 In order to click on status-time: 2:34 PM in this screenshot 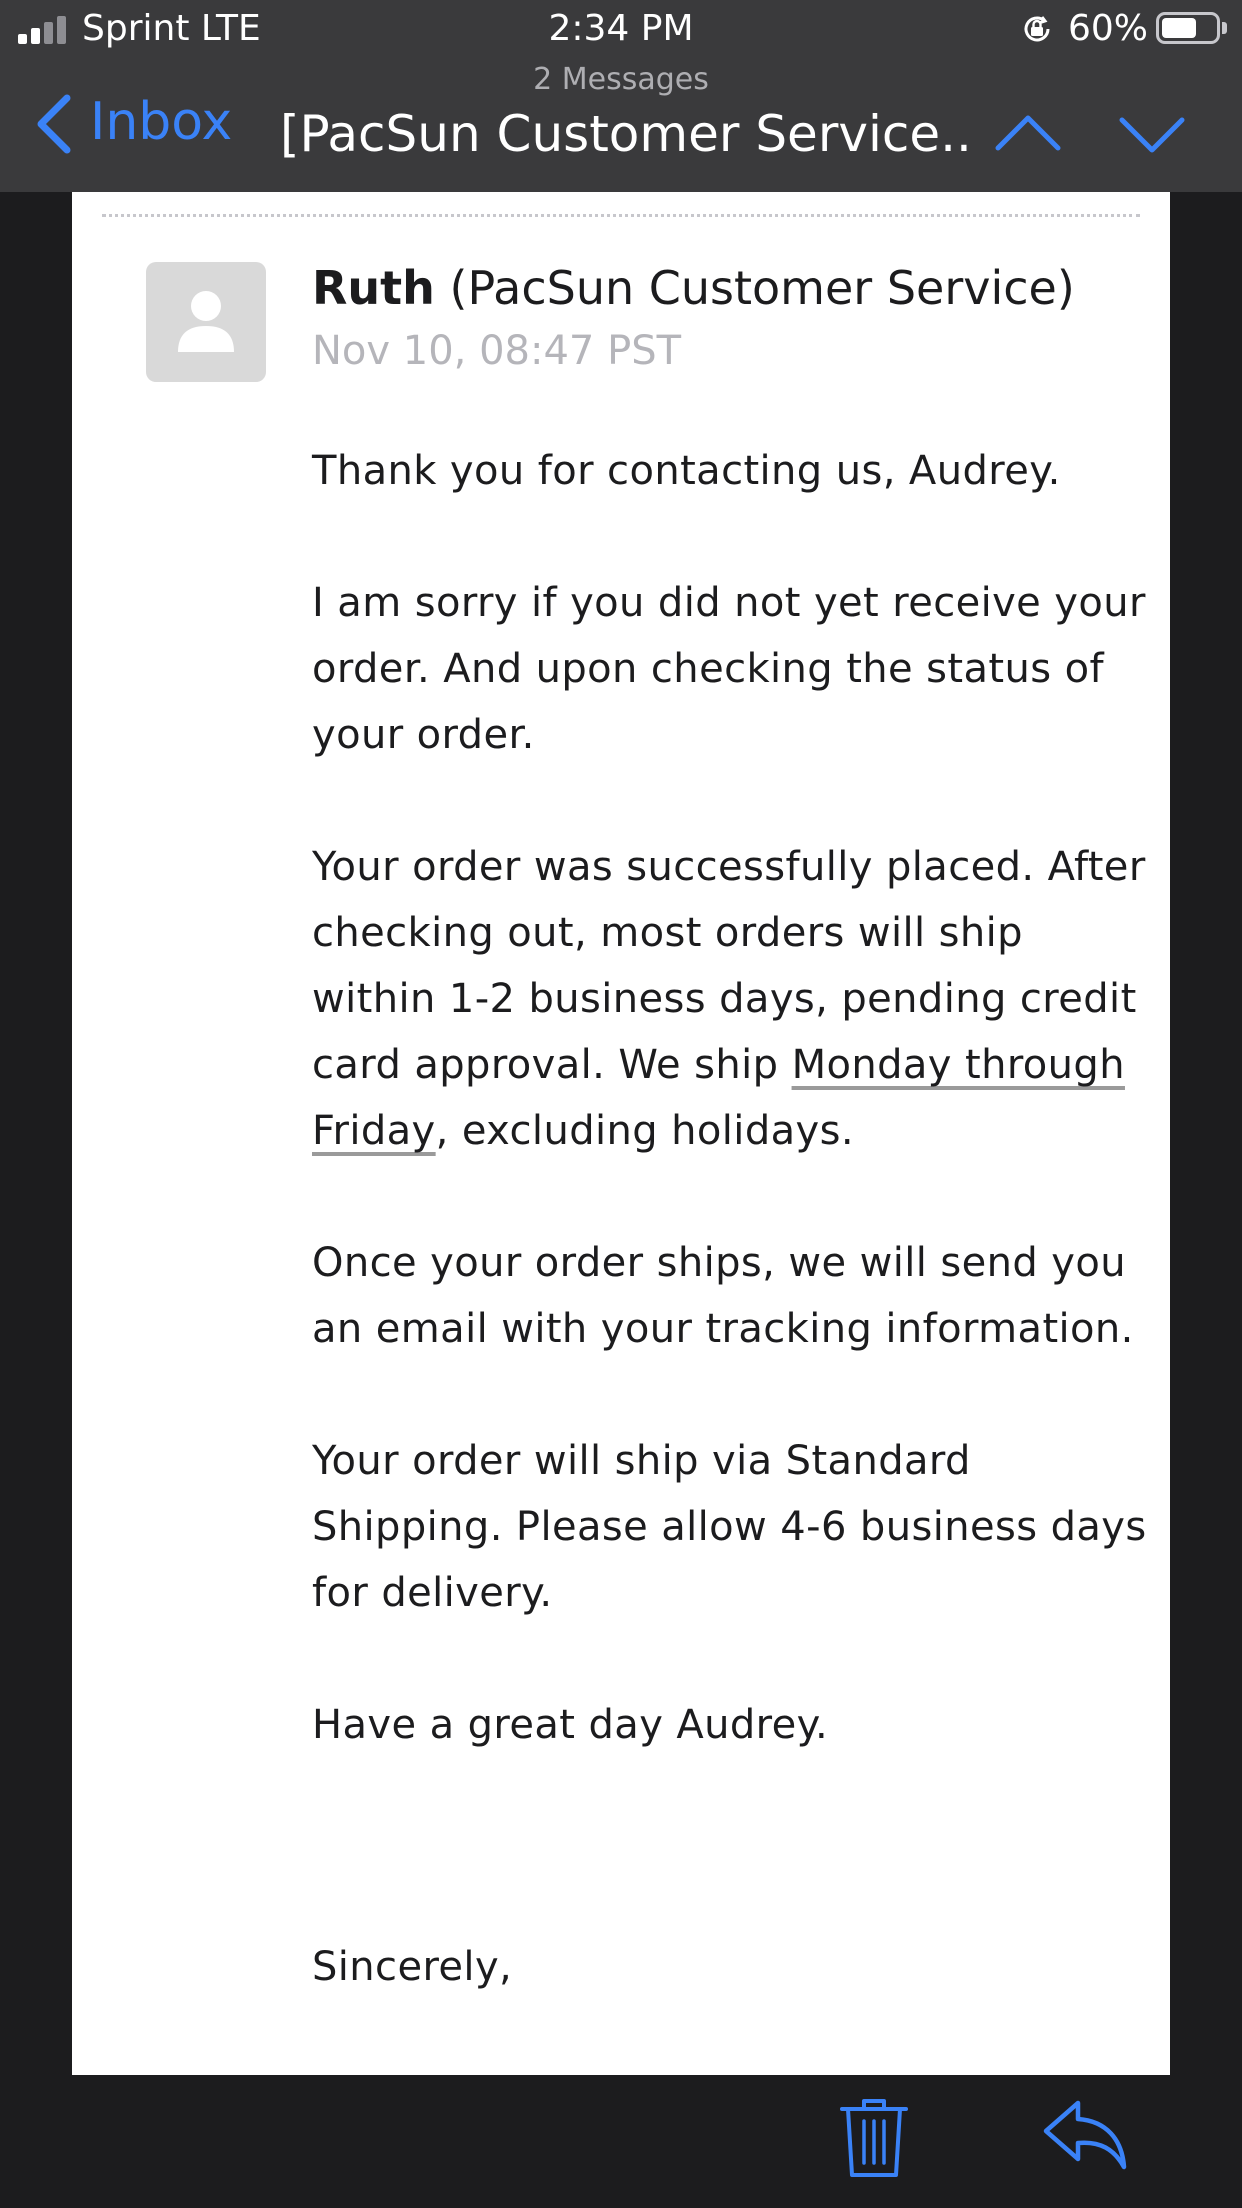, I will do `click(621, 28)`.